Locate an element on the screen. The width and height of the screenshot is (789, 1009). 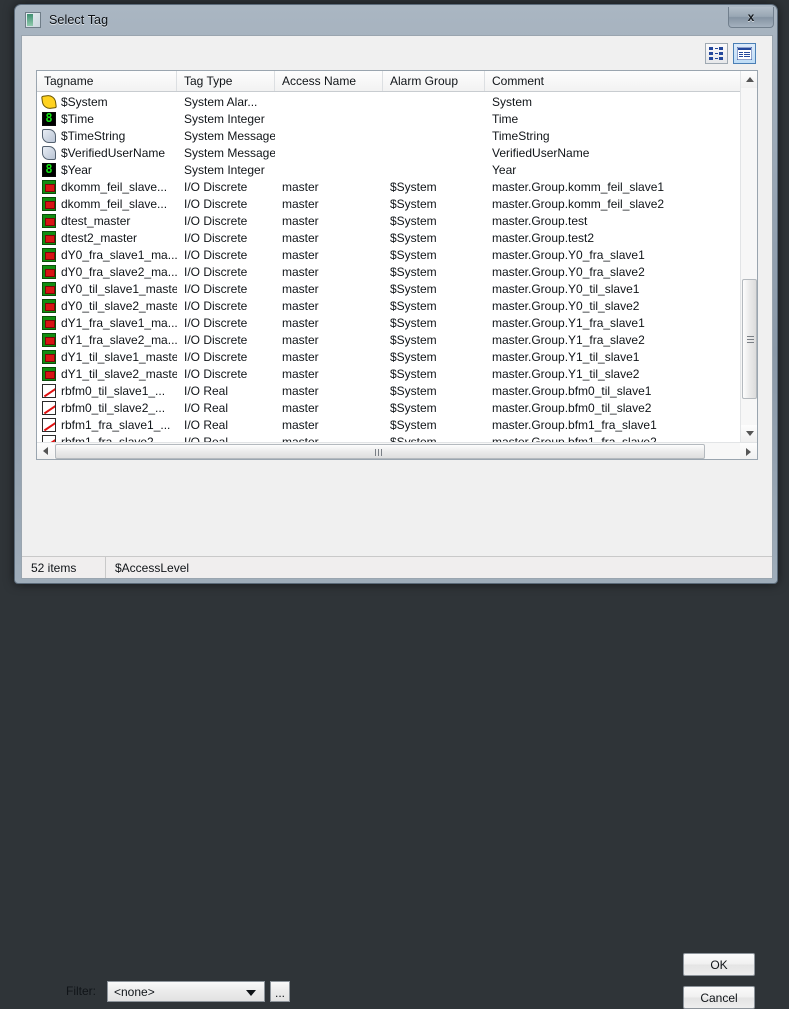
cell-comment: master.Group.test2 is located at coordinates (543, 237).